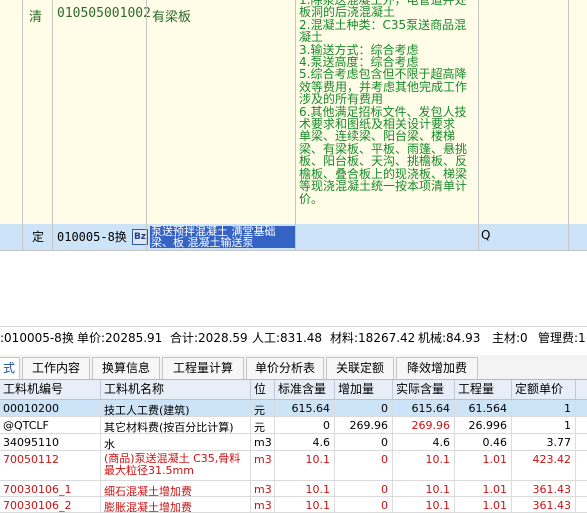 This screenshot has height=513, width=587. I want to click on col-unit-header: 位, so click(263, 389).